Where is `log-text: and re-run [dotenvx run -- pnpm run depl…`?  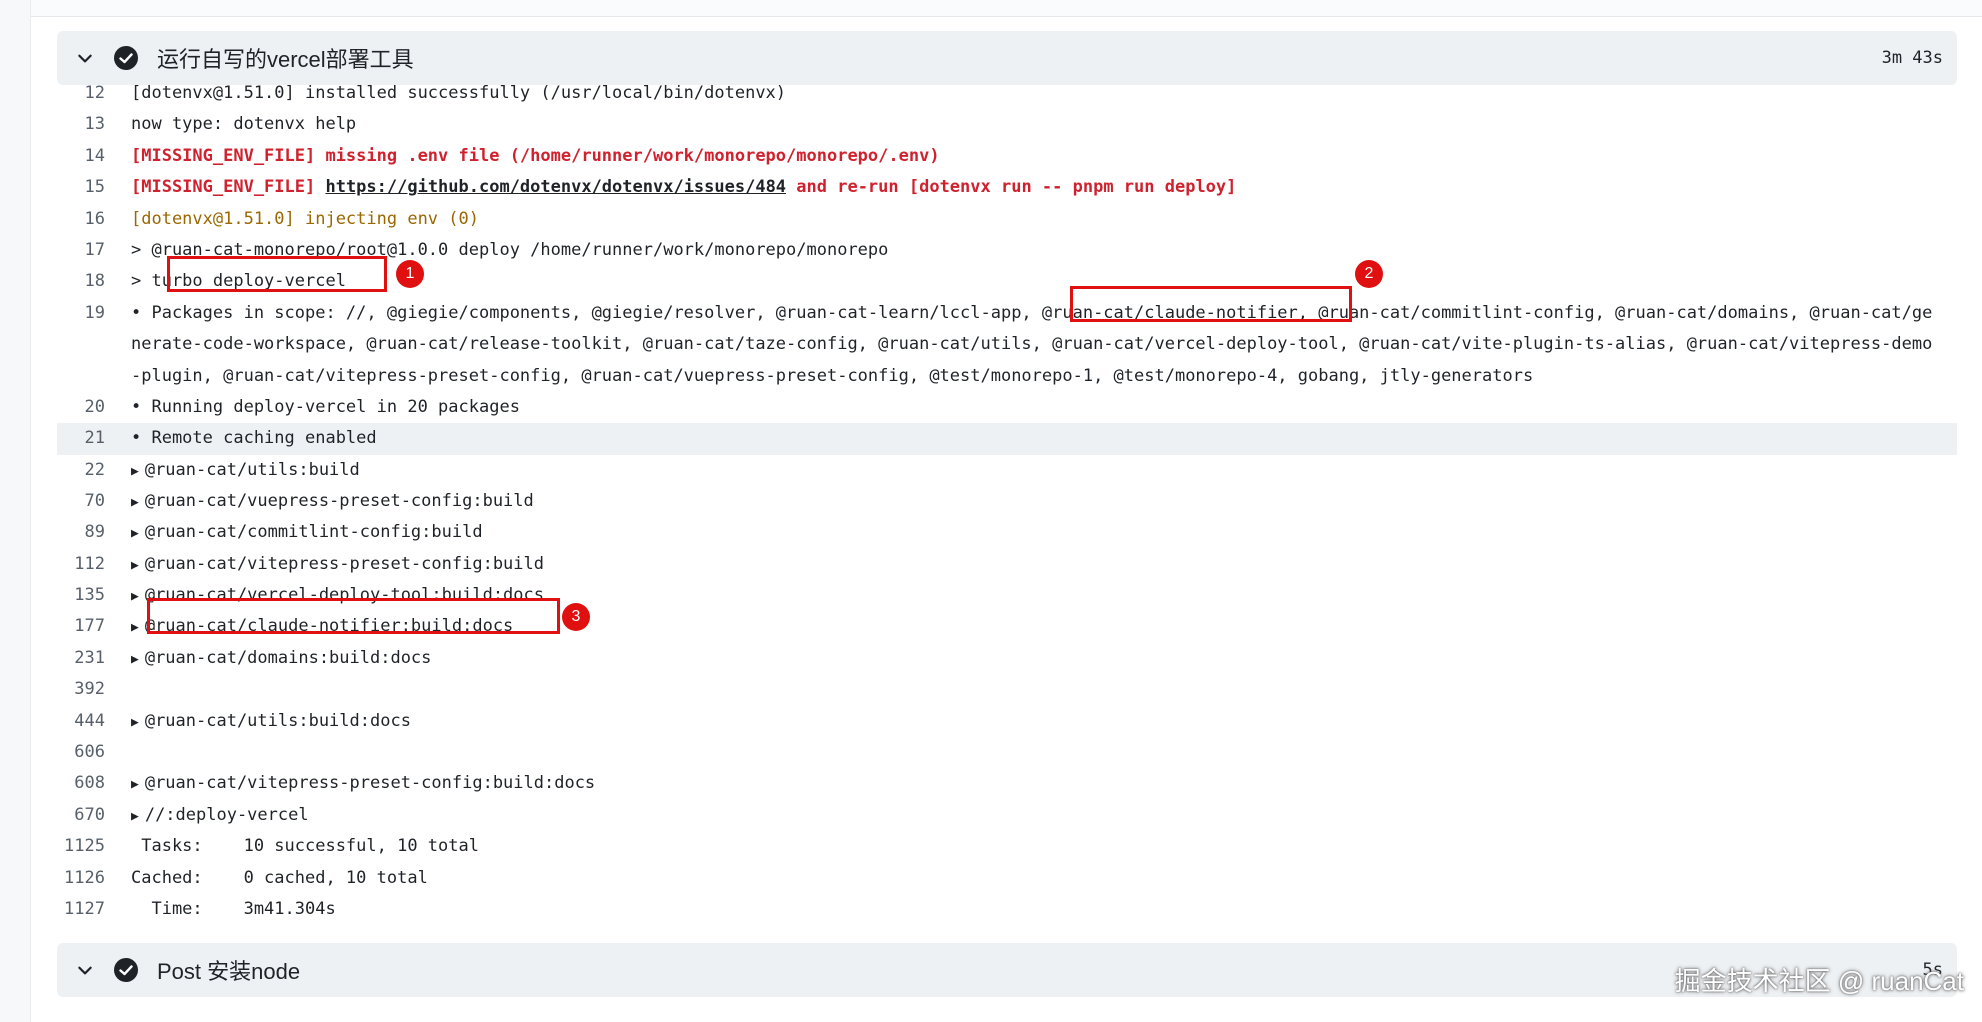 log-text: and re-run [dotenvx run -- pnpm run depl… is located at coordinates (1011, 187).